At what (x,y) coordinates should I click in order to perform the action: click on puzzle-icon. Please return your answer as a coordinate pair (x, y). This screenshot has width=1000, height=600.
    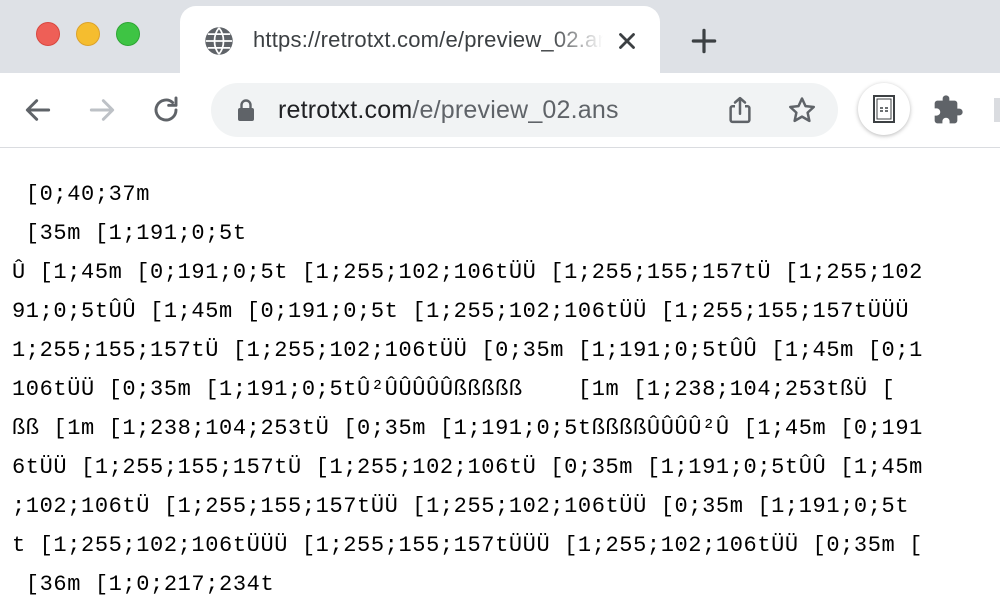
    Looking at the image, I should click on (948, 110).